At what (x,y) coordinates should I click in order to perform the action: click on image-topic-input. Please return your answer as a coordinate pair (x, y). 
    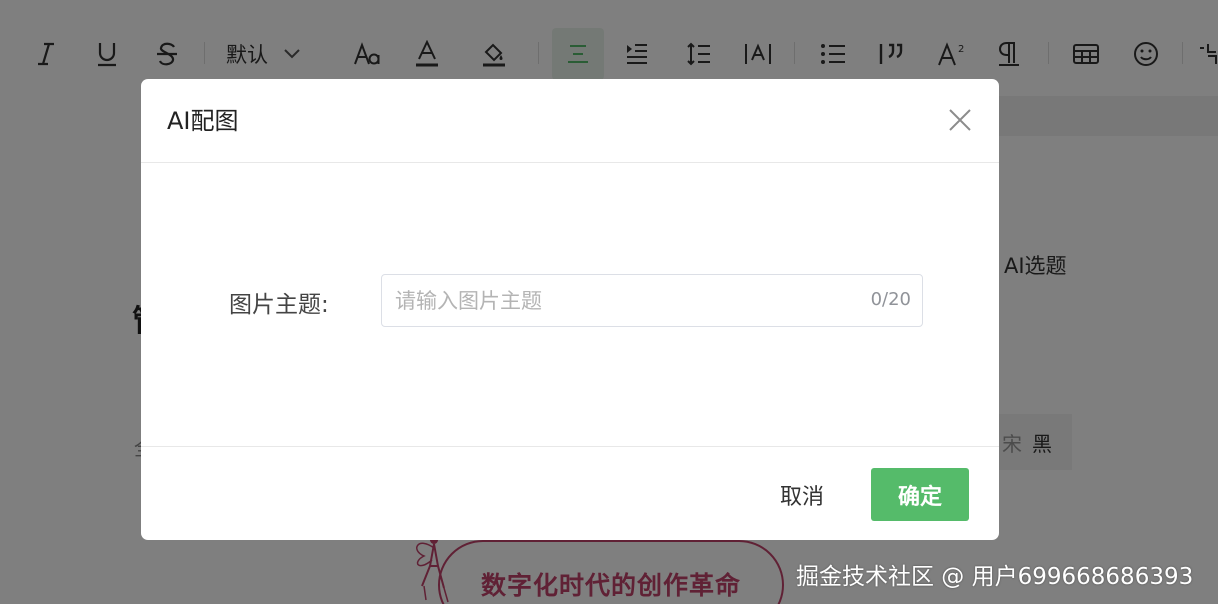
    Looking at the image, I should click on (617, 300).